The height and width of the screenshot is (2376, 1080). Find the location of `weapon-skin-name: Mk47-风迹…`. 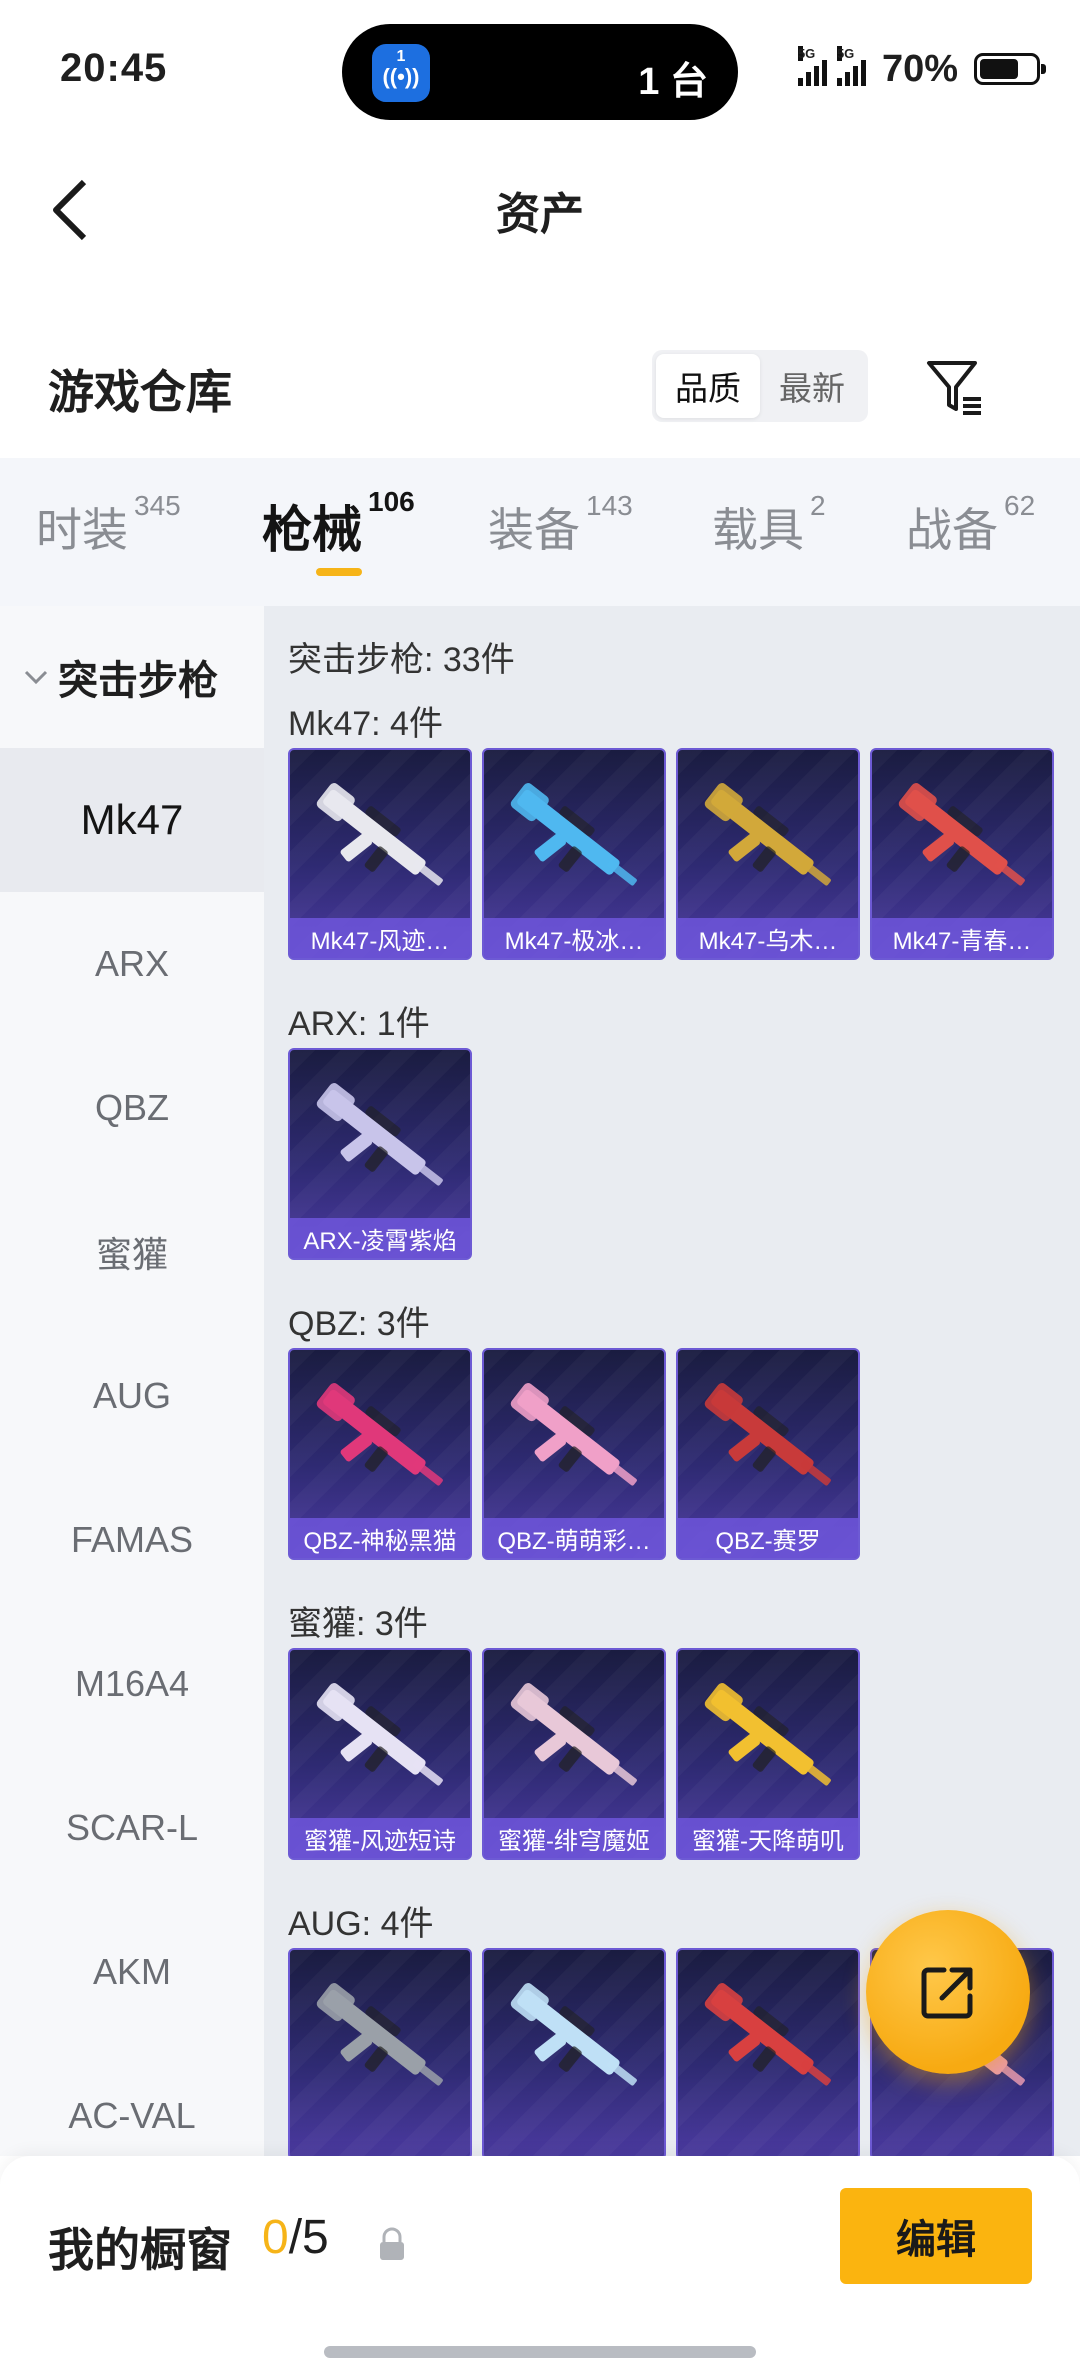

weapon-skin-name: Mk47-风迹… is located at coordinates (380, 938).